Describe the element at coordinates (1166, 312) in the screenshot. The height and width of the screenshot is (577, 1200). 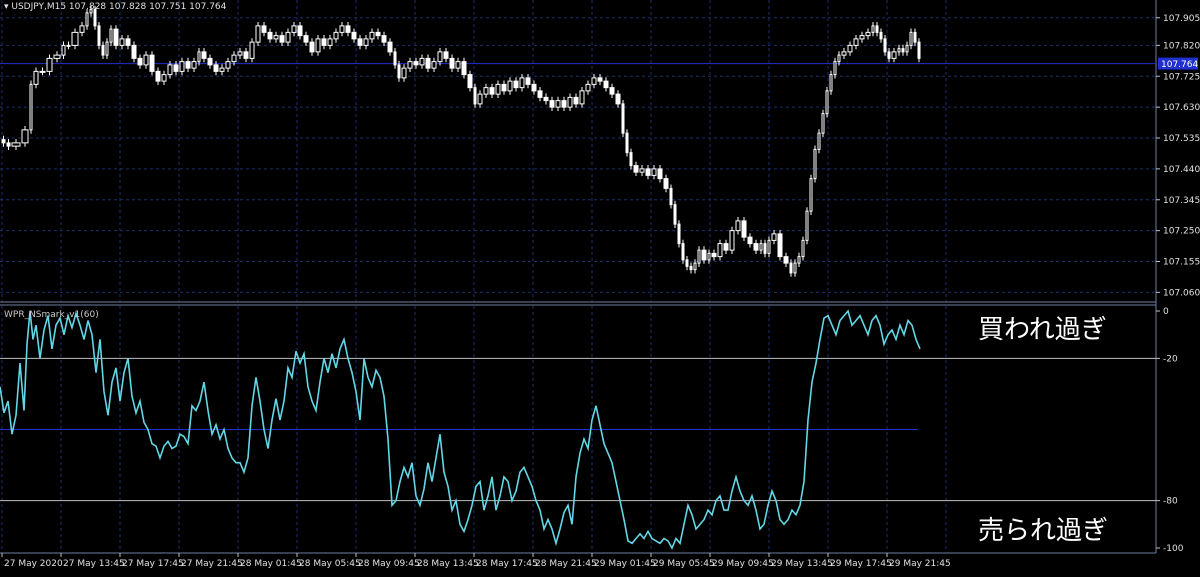
I see `wpr-tick-label: 0` at that location.